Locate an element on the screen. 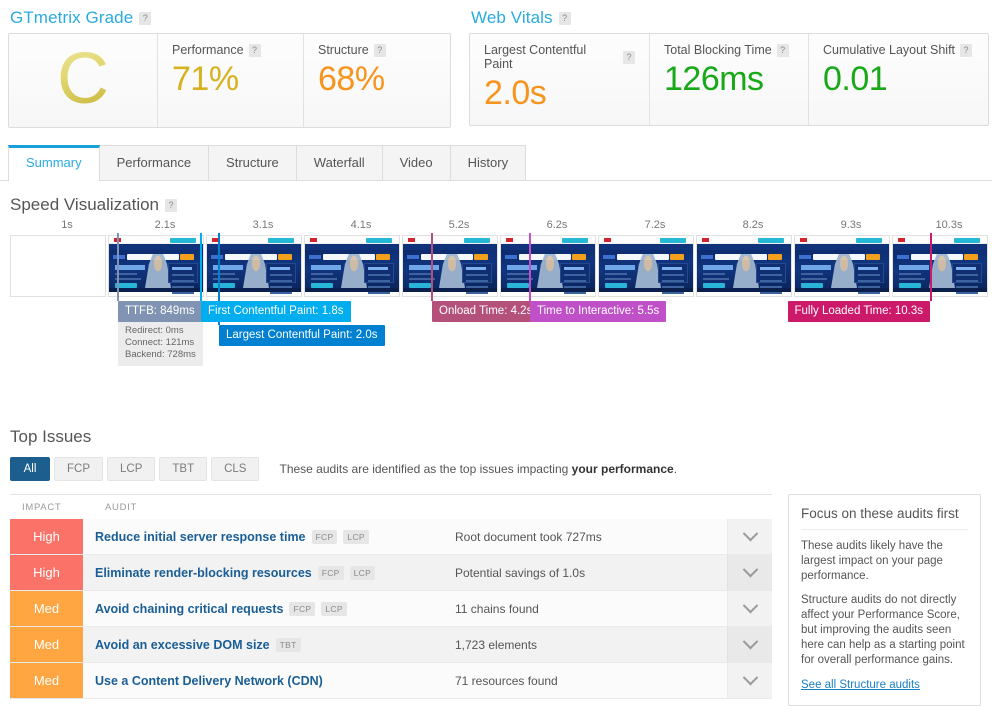 This screenshot has width=992, height=710. ttfb-detail-redirect: Redirect: 0ms is located at coordinates (154, 330).